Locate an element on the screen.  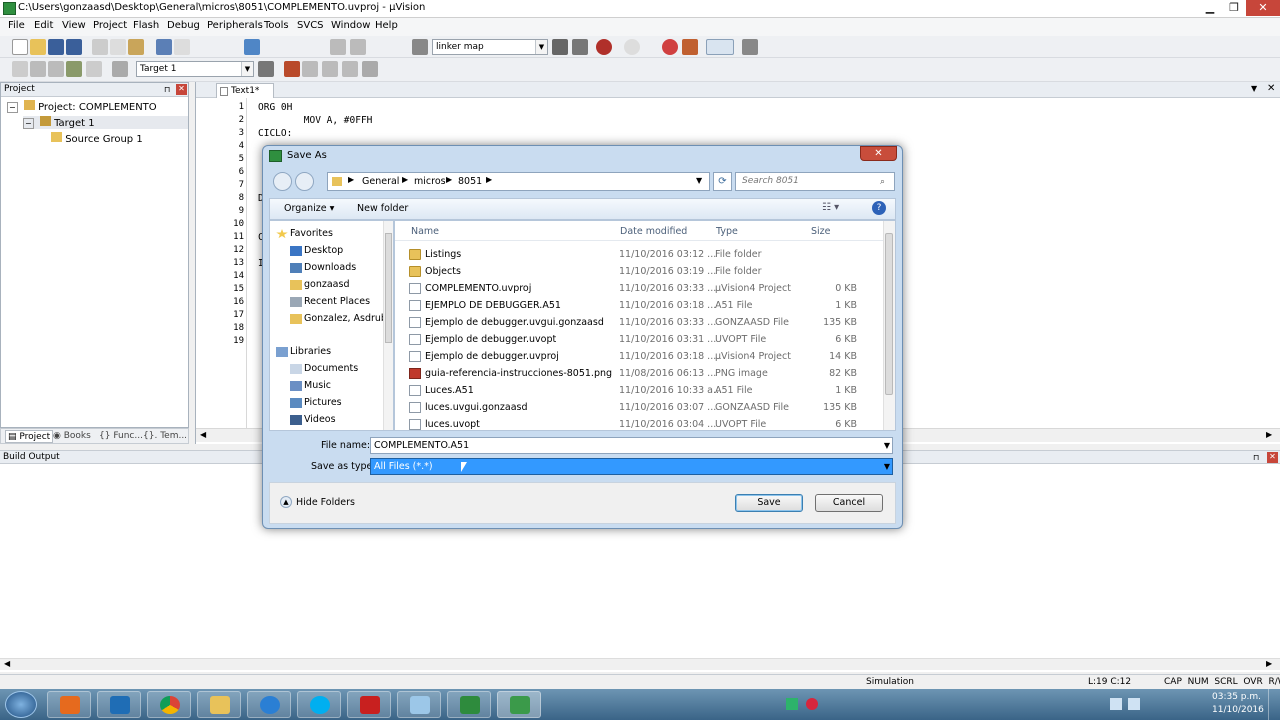
collapse-icon: − is located at coordinates (28, 123).